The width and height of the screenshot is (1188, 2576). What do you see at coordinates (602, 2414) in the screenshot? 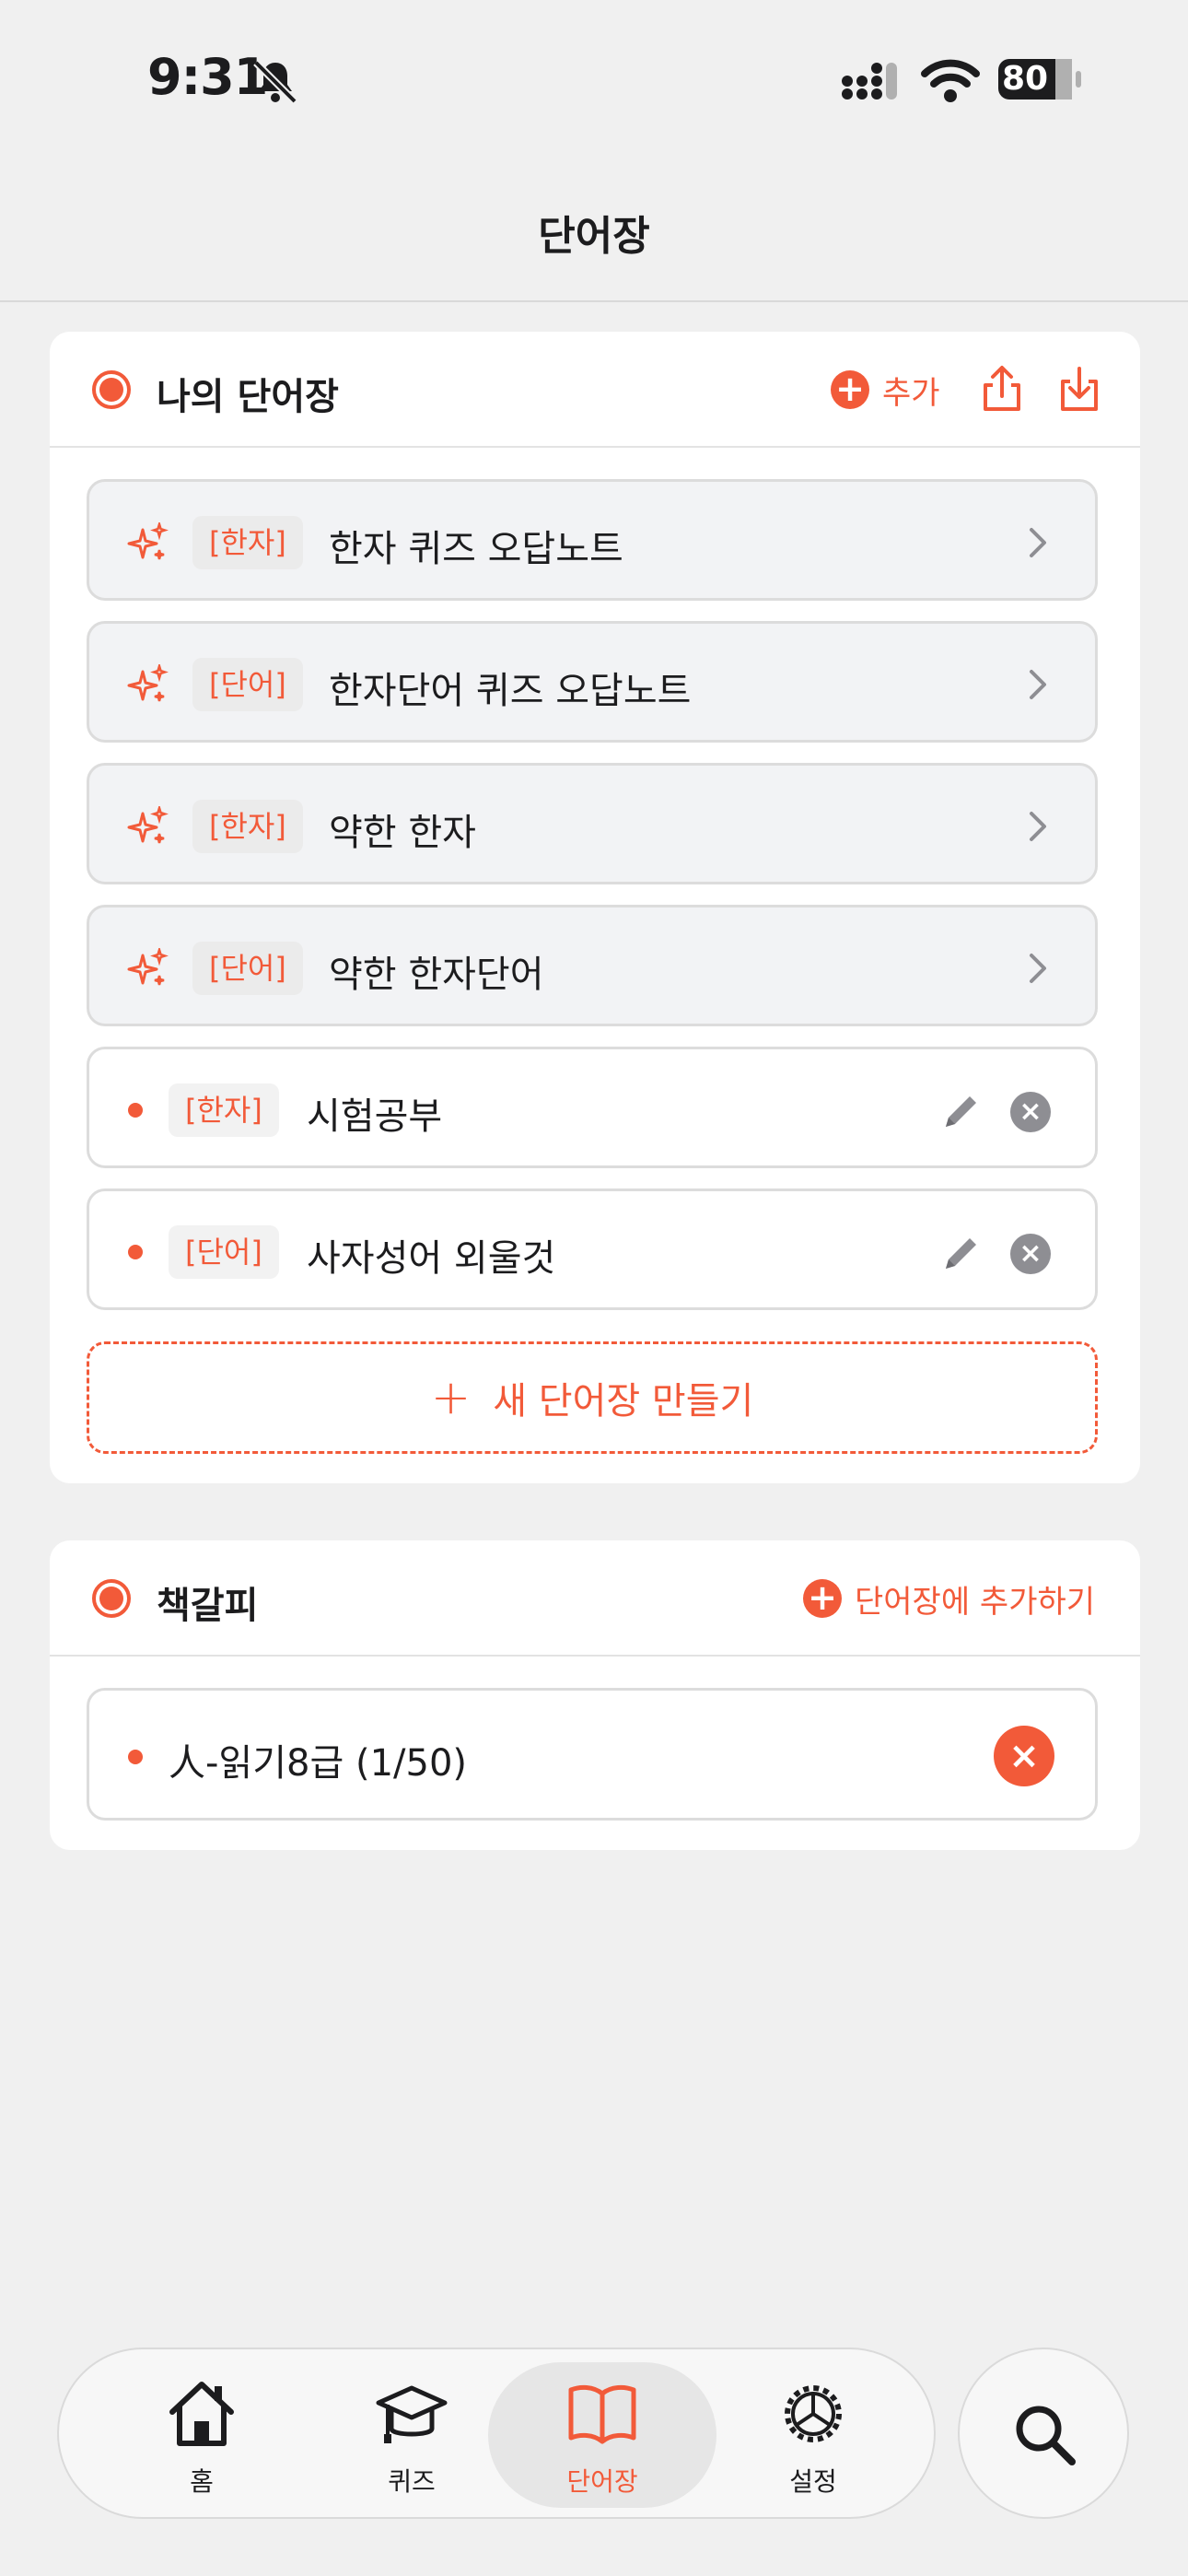
I see `book-icon` at bounding box center [602, 2414].